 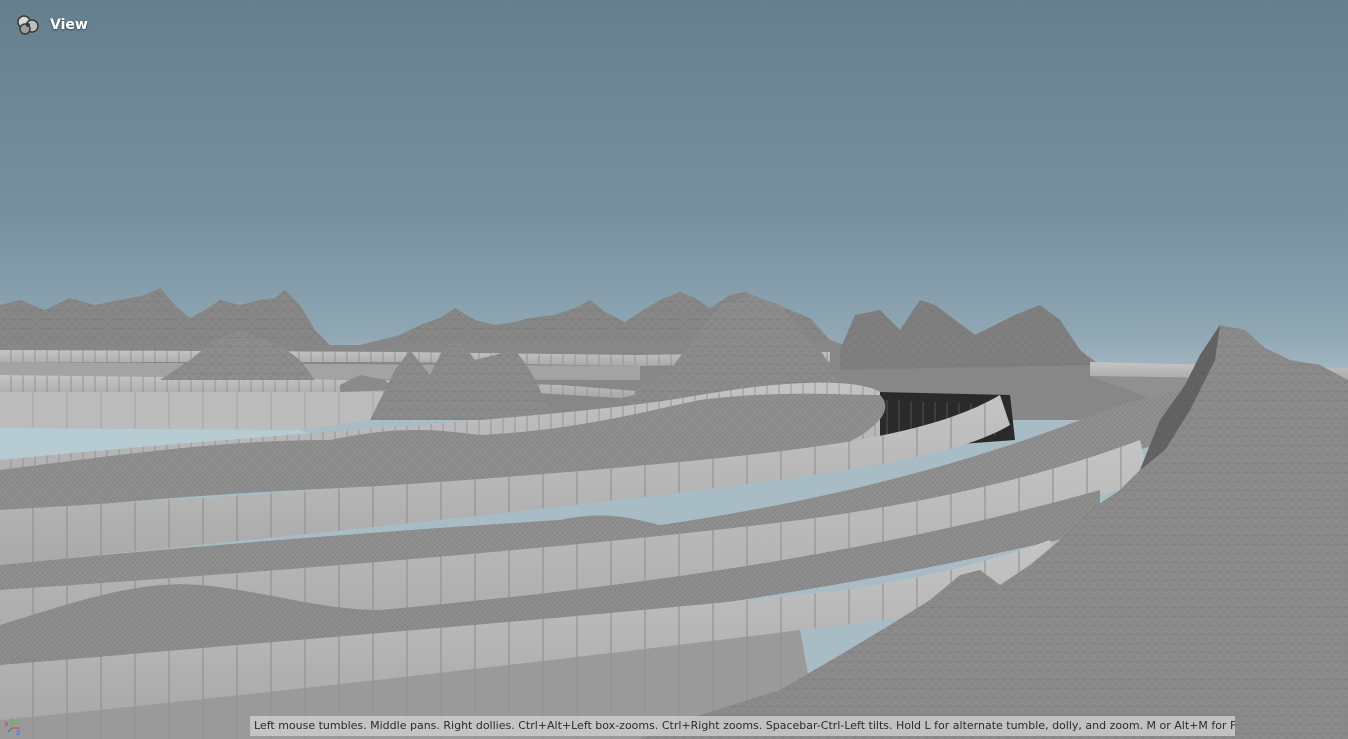 What do you see at coordinates (6, 723) in the screenshot?
I see `axis-x-label: x` at bounding box center [6, 723].